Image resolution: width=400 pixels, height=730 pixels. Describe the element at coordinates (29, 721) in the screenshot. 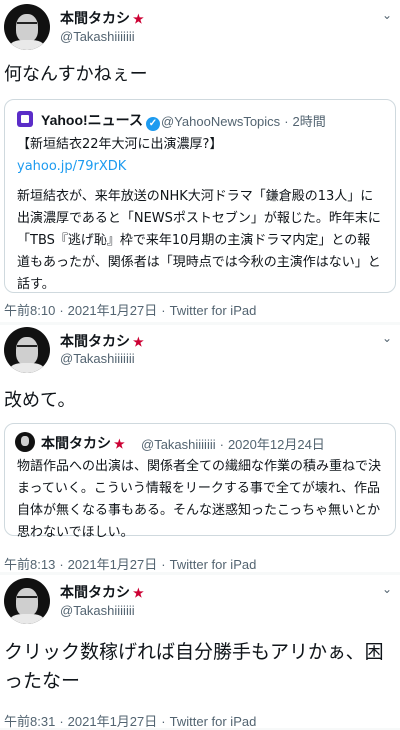

I see `tweet-time: 午前8:31` at that location.